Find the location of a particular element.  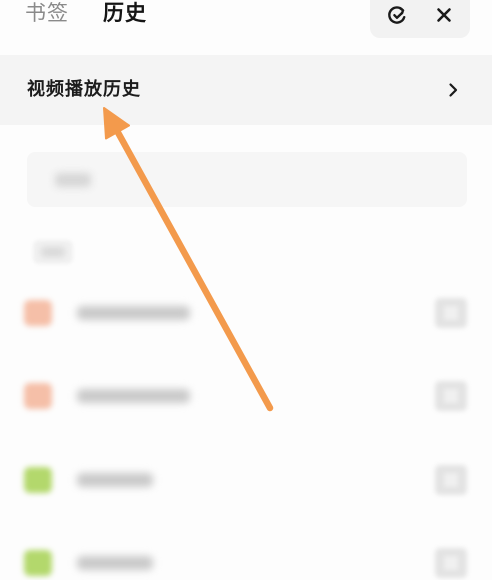

blurred-label-text is located at coordinates (53, 252).